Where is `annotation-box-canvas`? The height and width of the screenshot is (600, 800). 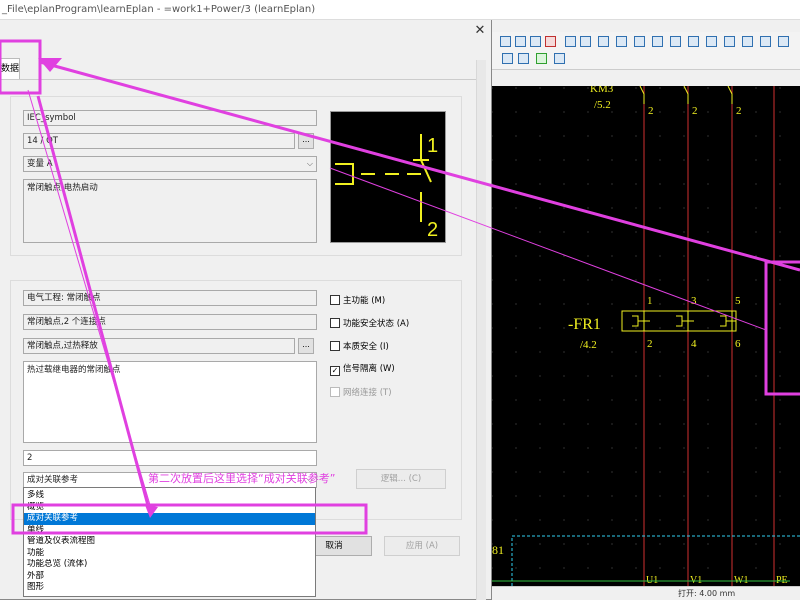 annotation-box-canvas is located at coordinates (782, 328).